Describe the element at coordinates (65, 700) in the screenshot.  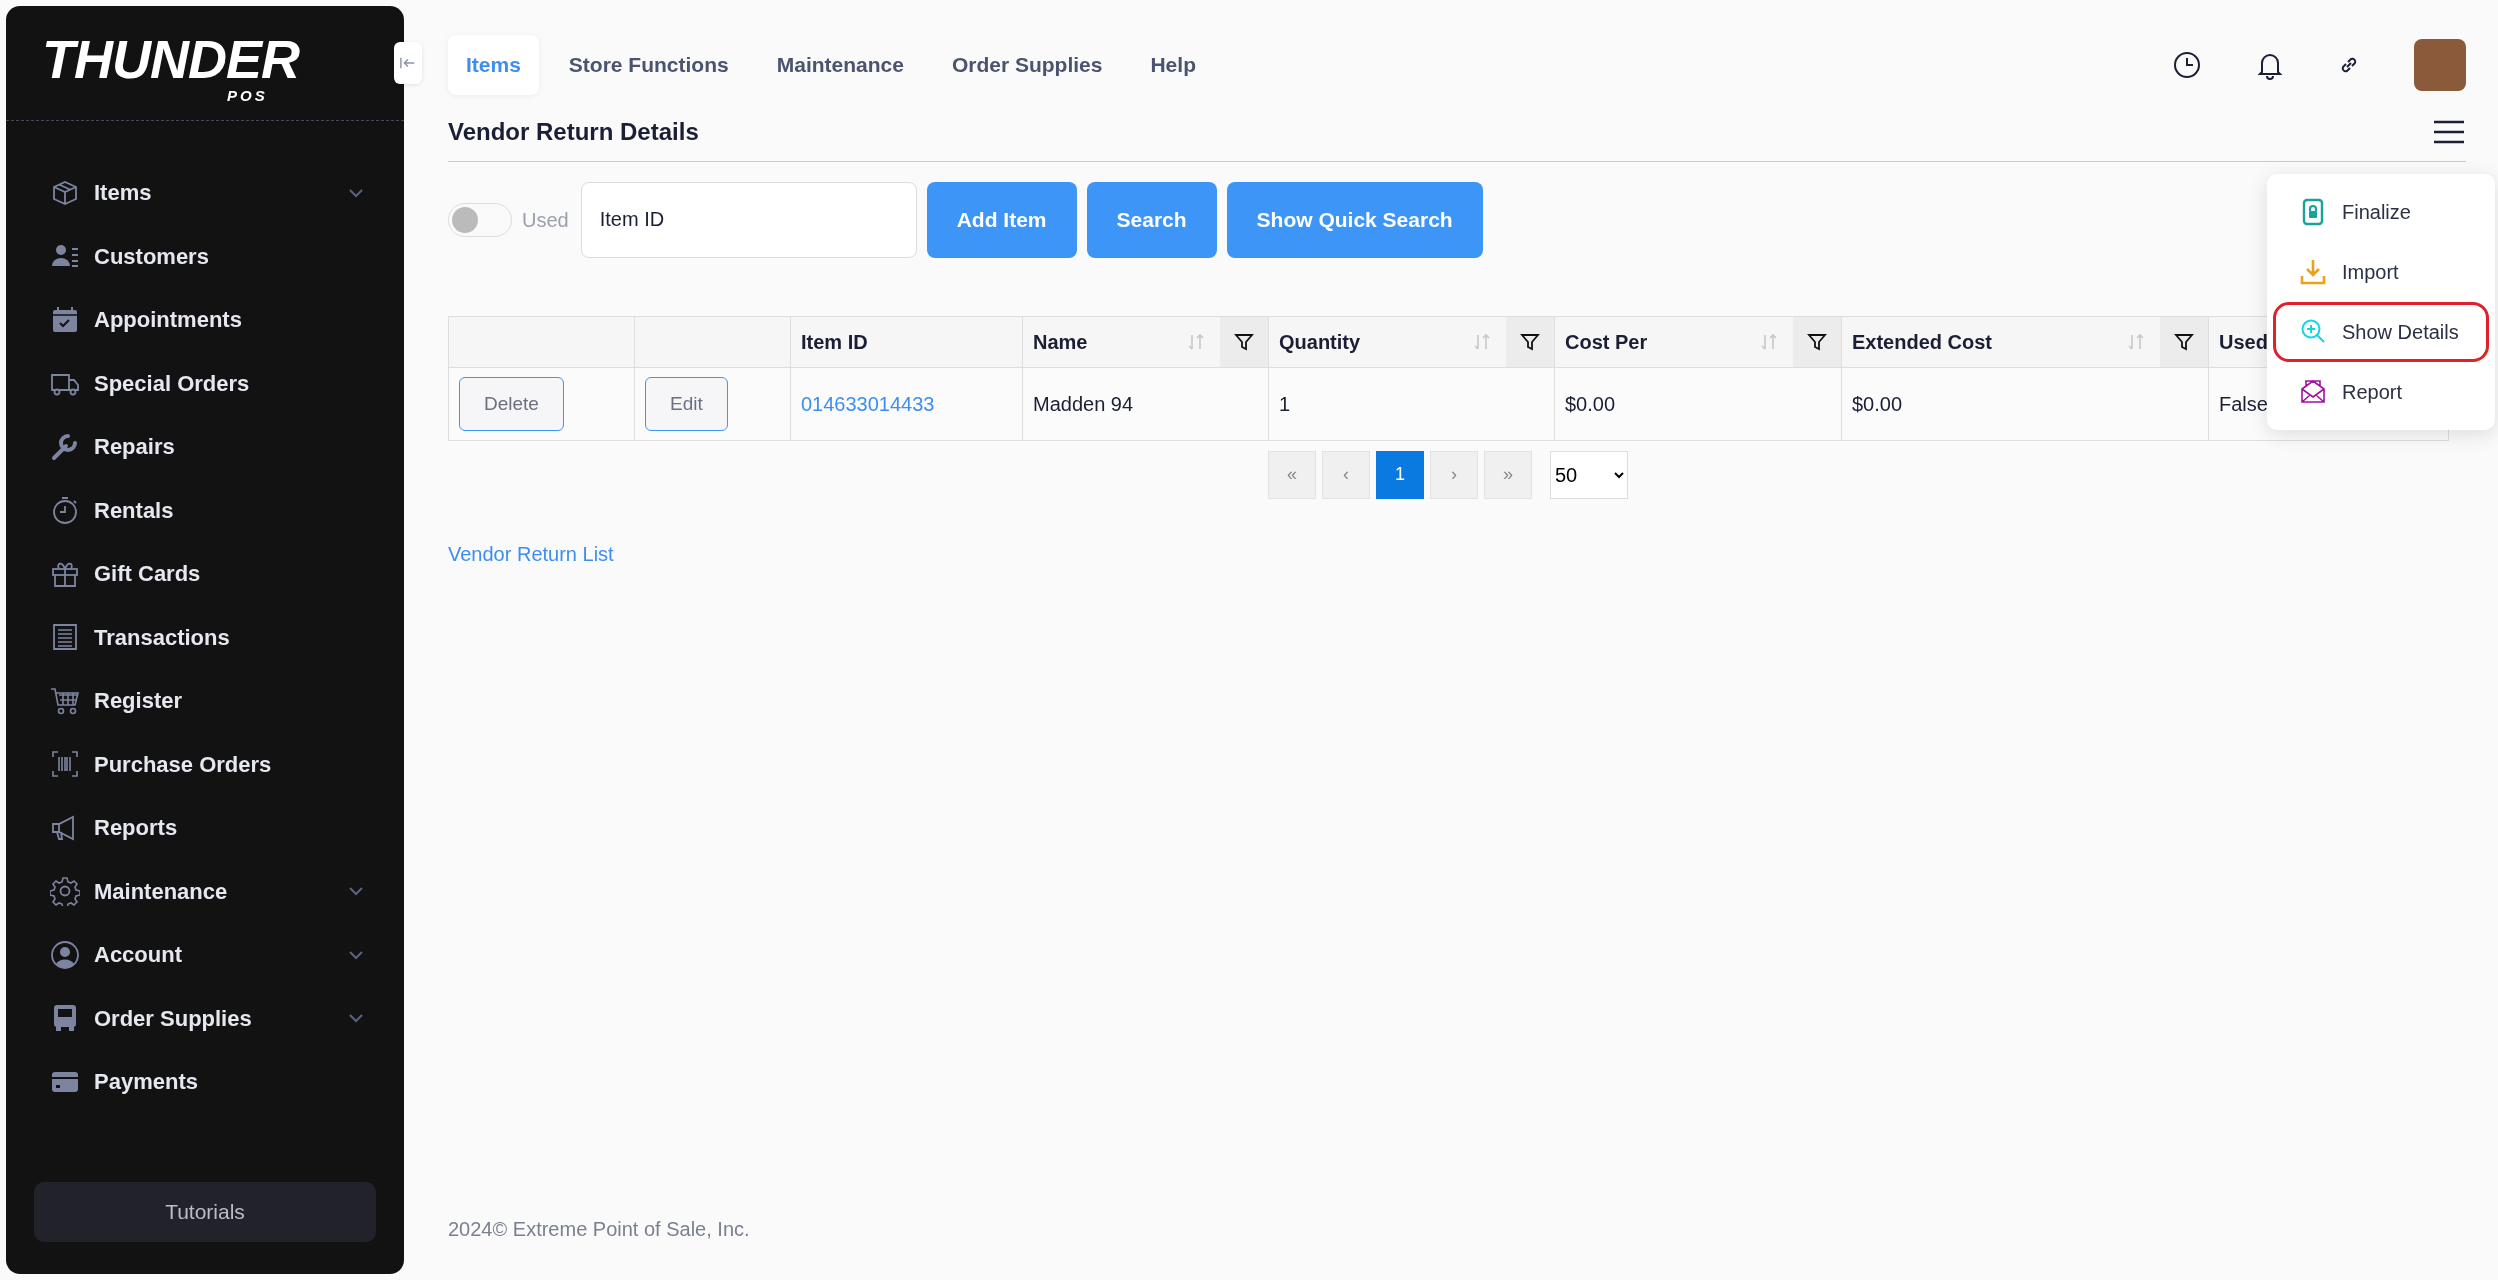
I see `cart-icon` at that location.